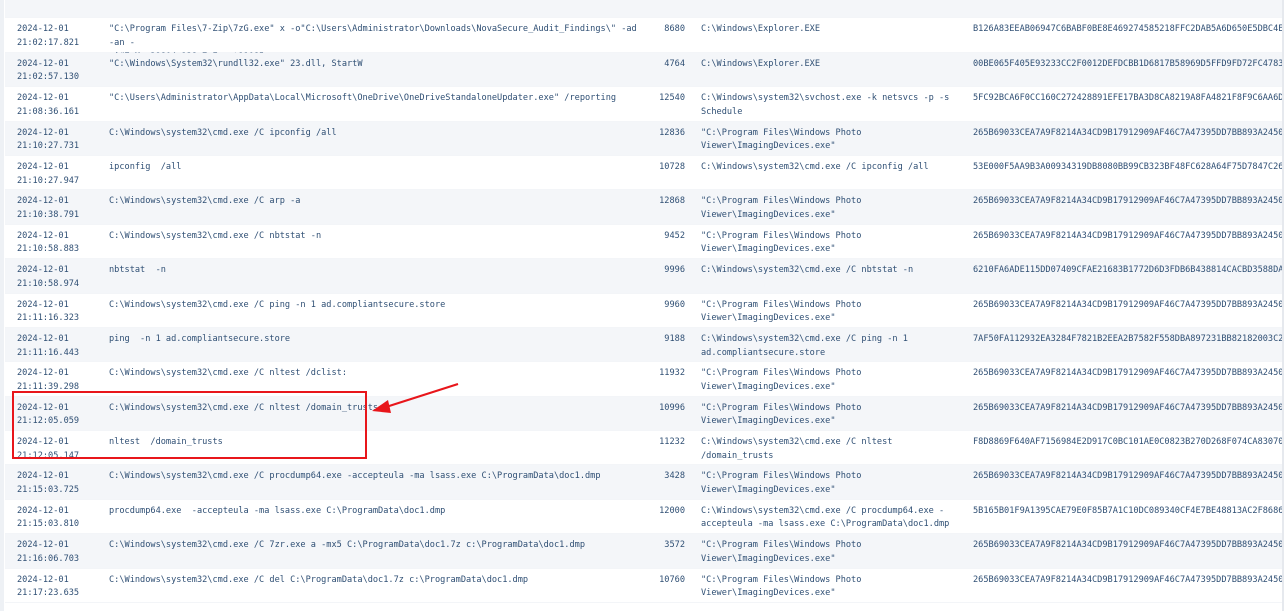 Image resolution: width=1284 pixels, height=611 pixels. Describe the element at coordinates (2, 305) in the screenshot. I see `left-edge-gutter` at that location.